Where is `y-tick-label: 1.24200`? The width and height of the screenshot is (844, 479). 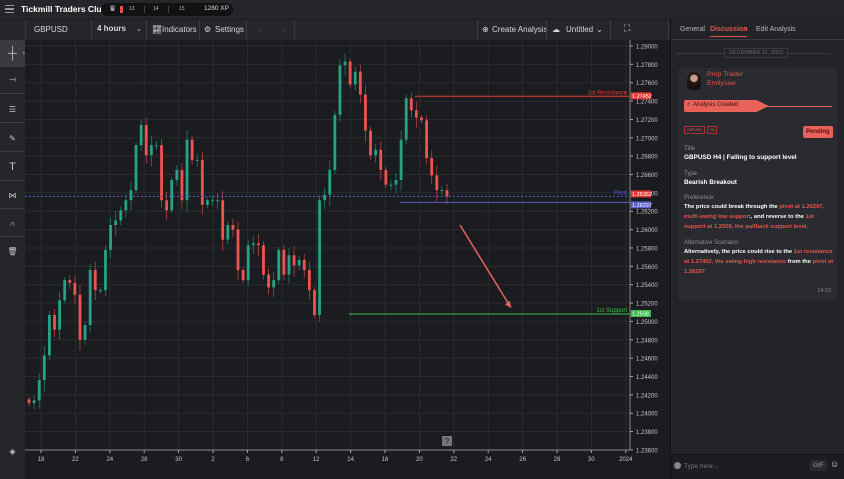 y-tick-label: 1.24200 is located at coordinates (647, 396).